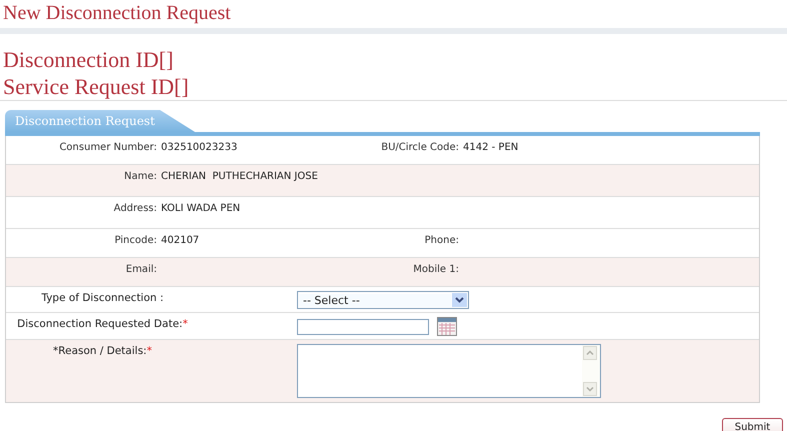  Describe the element at coordinates (590, 353) in the screenshot. I see `scroll-up-icon` at that location.